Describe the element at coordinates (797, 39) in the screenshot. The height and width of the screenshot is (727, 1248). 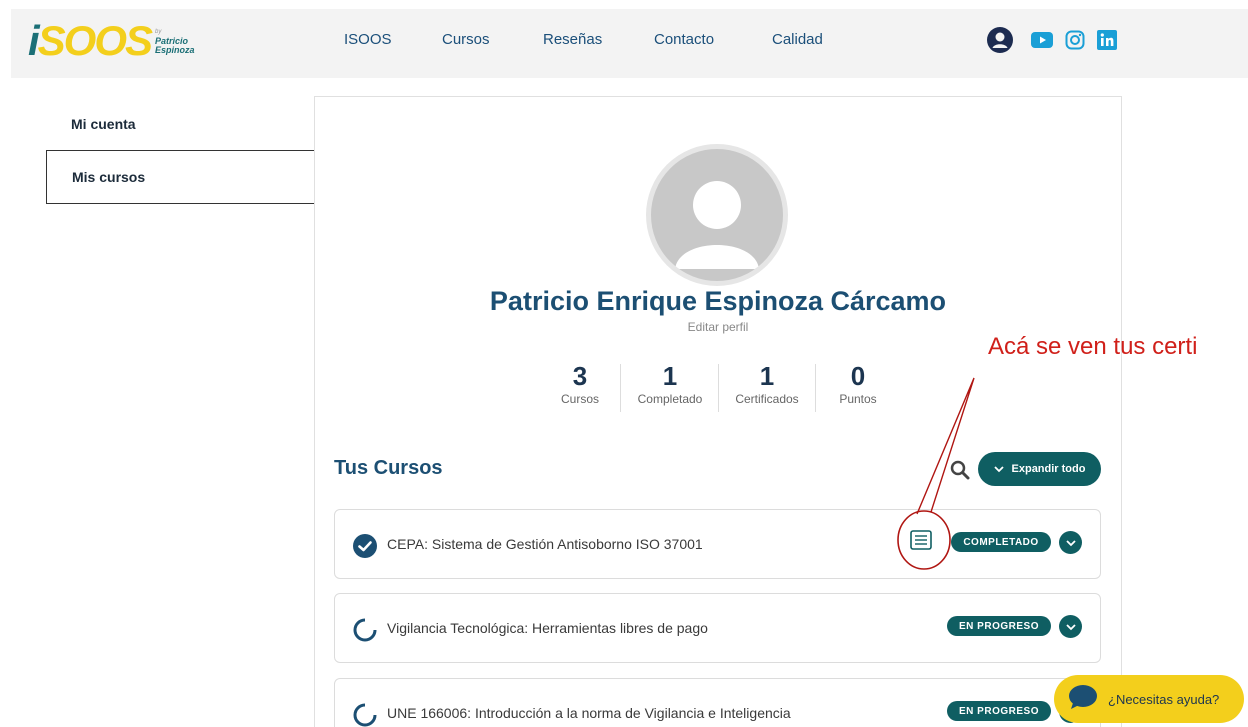
I see `nav-calidad: Calidad` at that location.